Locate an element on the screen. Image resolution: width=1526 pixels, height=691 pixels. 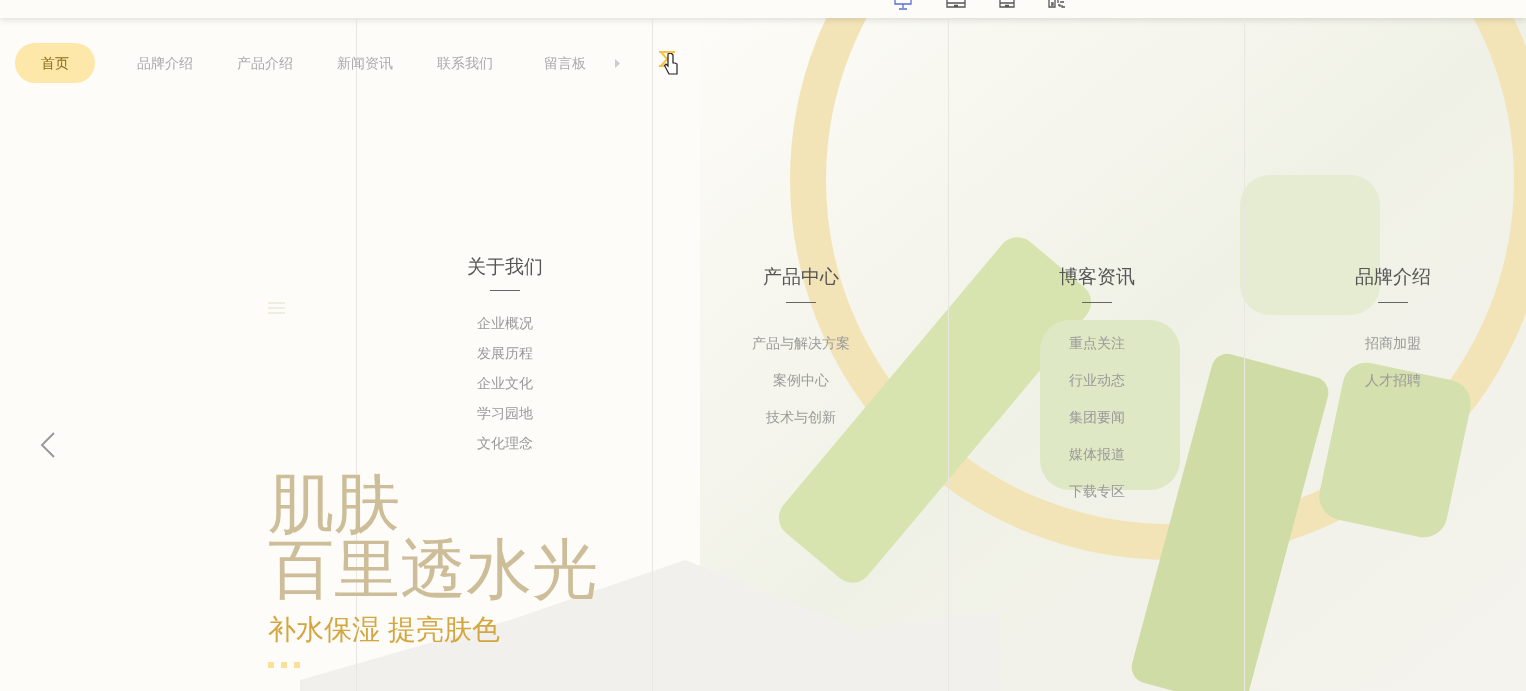
dots-icon is located at coordinates (284, 665).